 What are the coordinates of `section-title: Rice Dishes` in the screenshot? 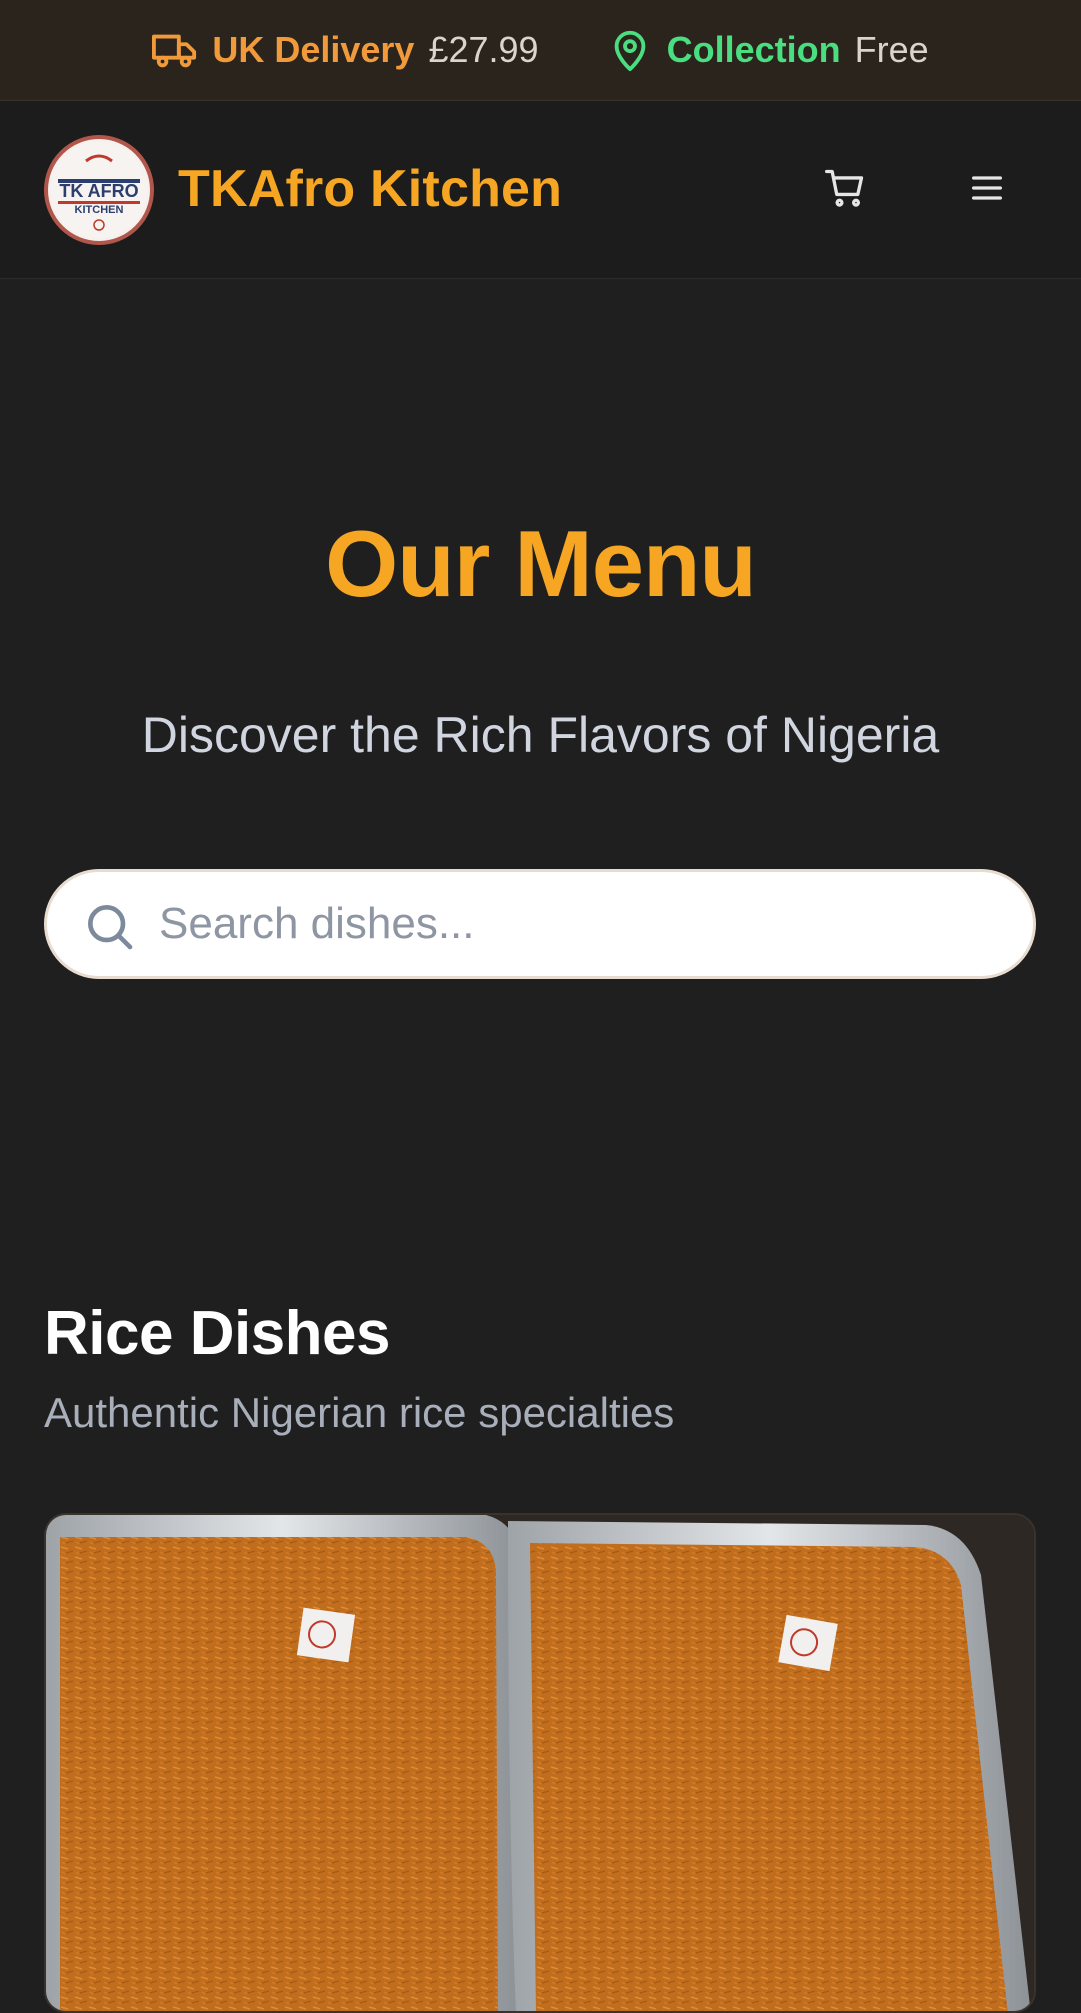 It's located at (217, 1333).